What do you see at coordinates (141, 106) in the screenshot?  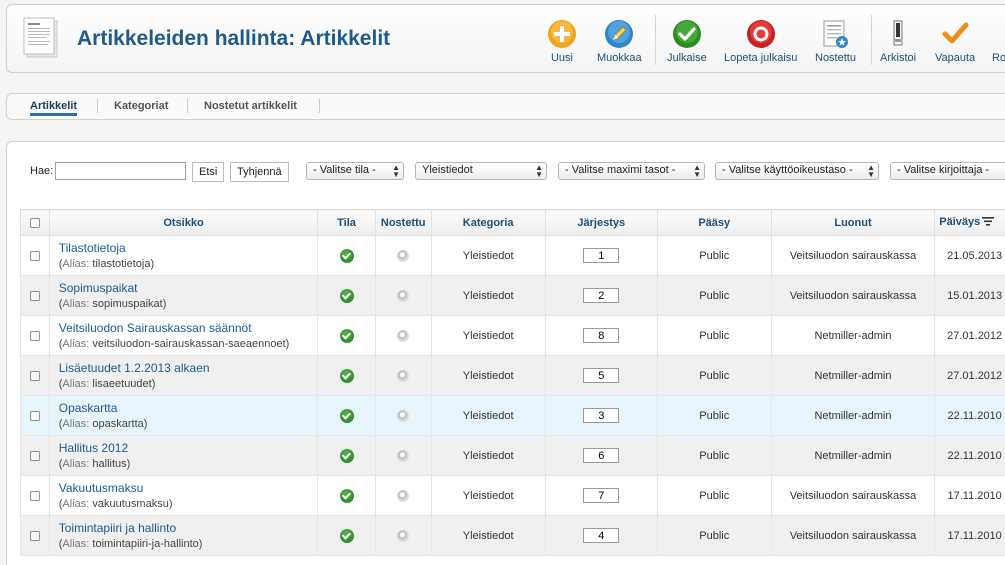 I see `tab-categories: Kategoriat` at bounding box center [141, 106].